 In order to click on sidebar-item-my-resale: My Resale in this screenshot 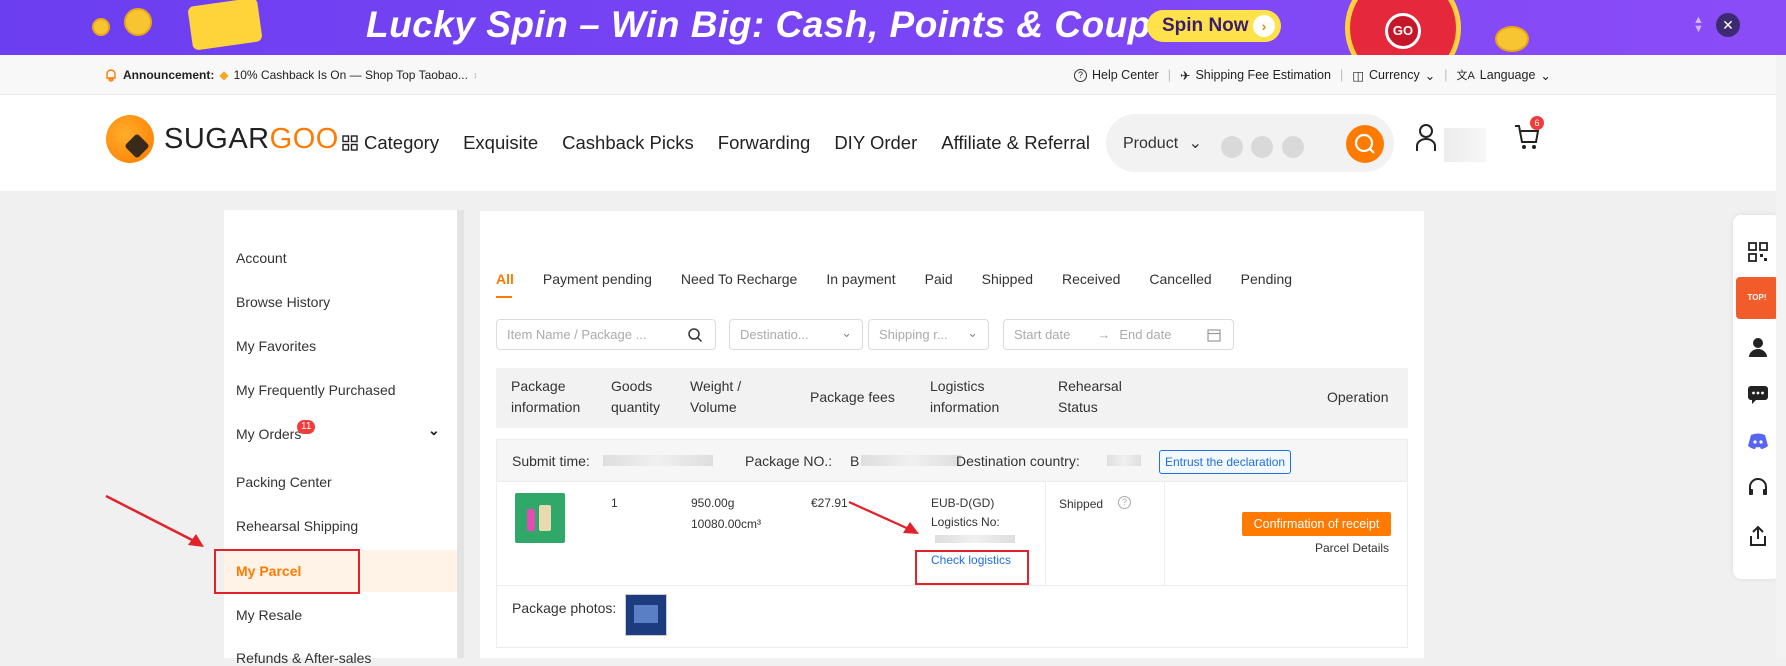, I will do `click(269, 615)`.